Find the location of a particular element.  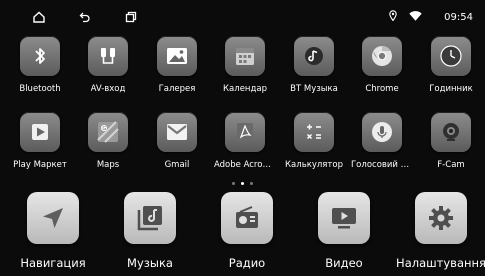

dock-label: Радио is located at coordinates (247, 263).